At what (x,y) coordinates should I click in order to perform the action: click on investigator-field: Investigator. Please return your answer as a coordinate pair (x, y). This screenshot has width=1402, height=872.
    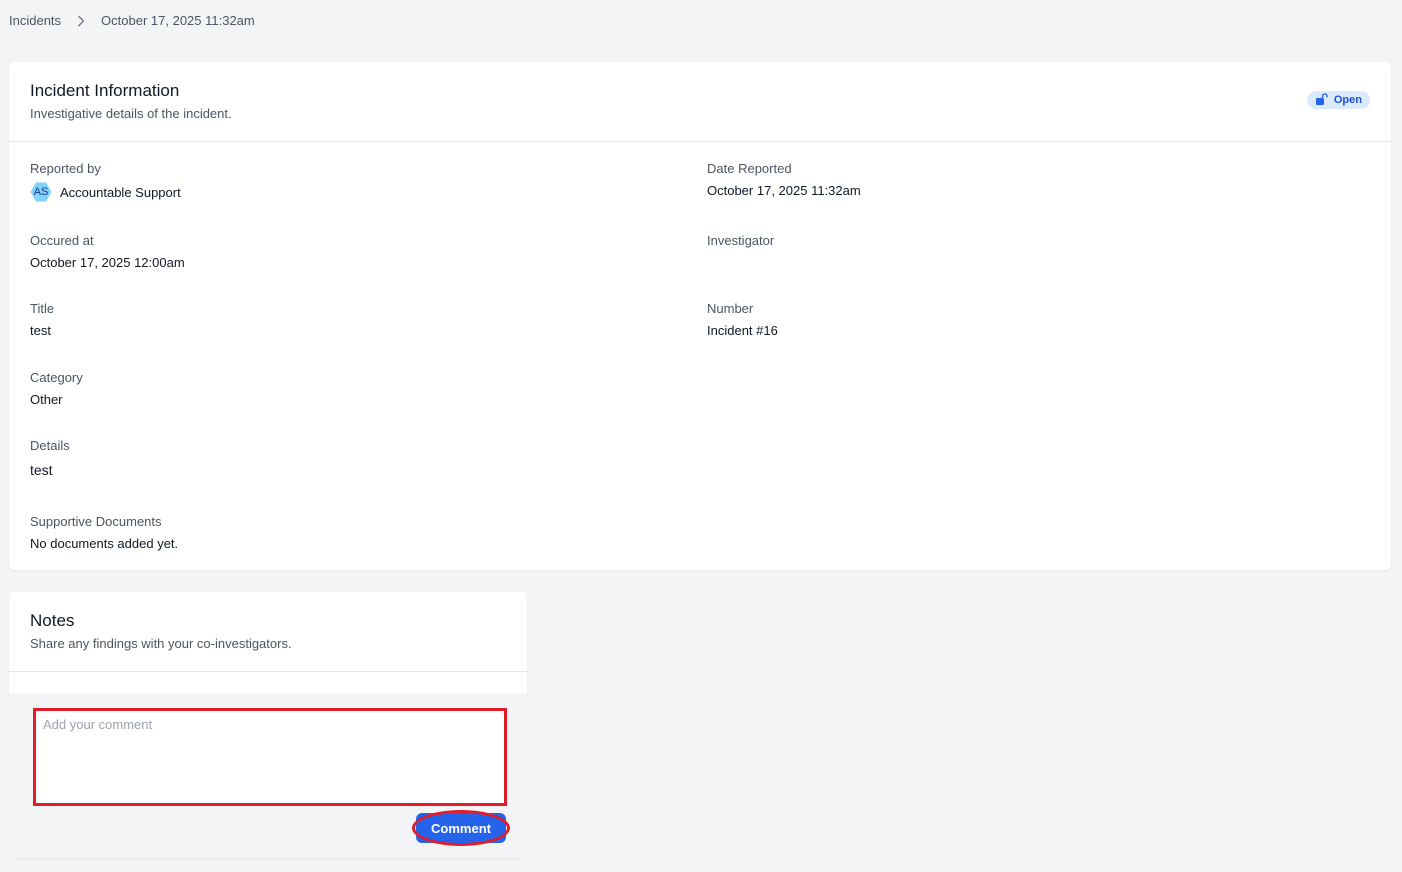
    Looking at the image, I should click on (740, 244).